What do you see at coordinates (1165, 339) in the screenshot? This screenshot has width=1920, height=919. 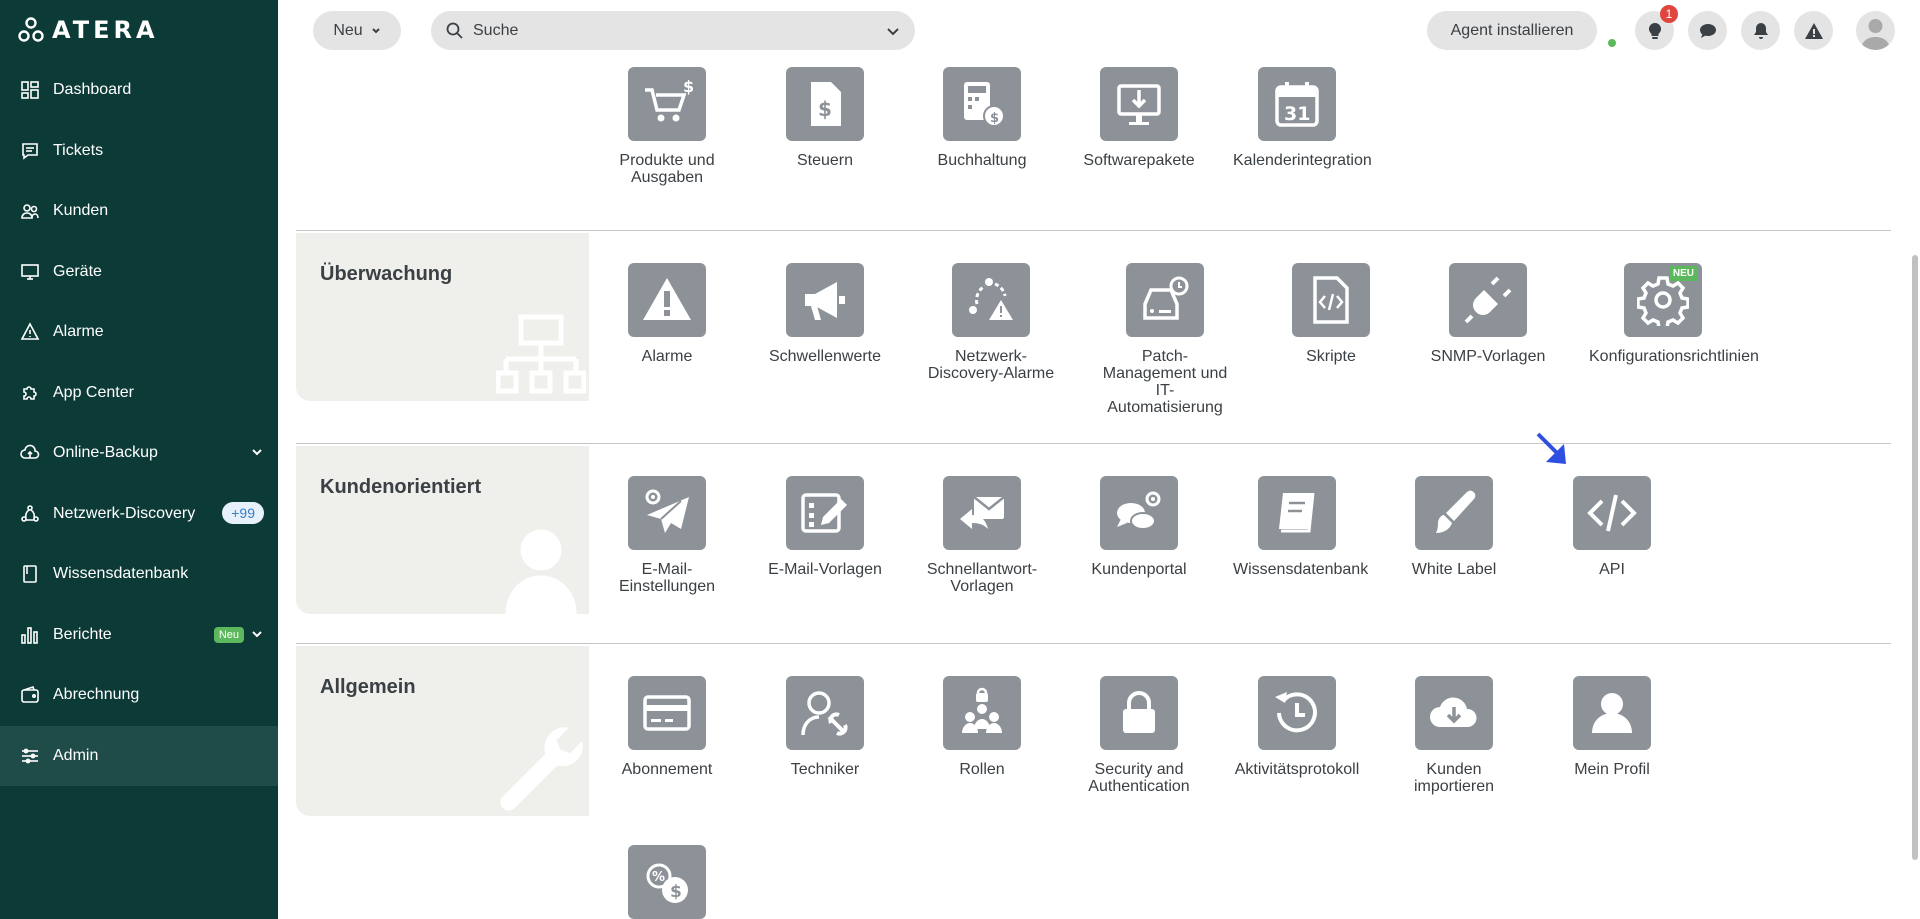 I see `tile-patch-management: Patch-Management und IT-Automatisierung` at bounding box center [1165, 339].